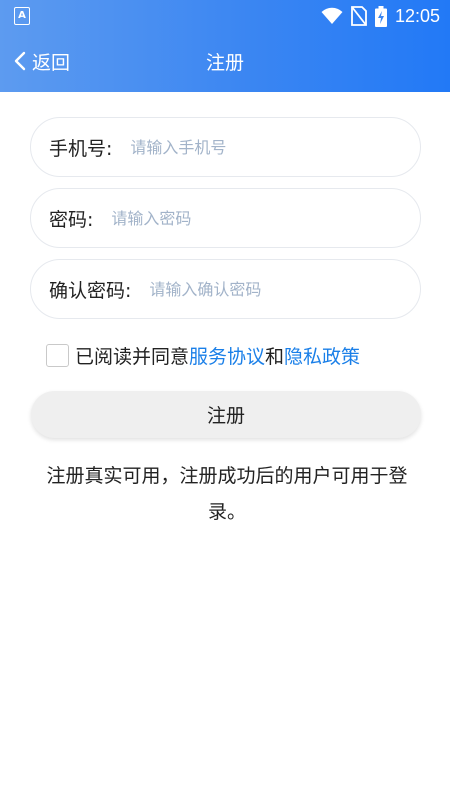 The height and width of the screenshot is (800, 450). What do you see at coordinates (227, 355) in the screenshot?
I see `service-agreement-link: 服务协议` at bounding box center [227, 355].